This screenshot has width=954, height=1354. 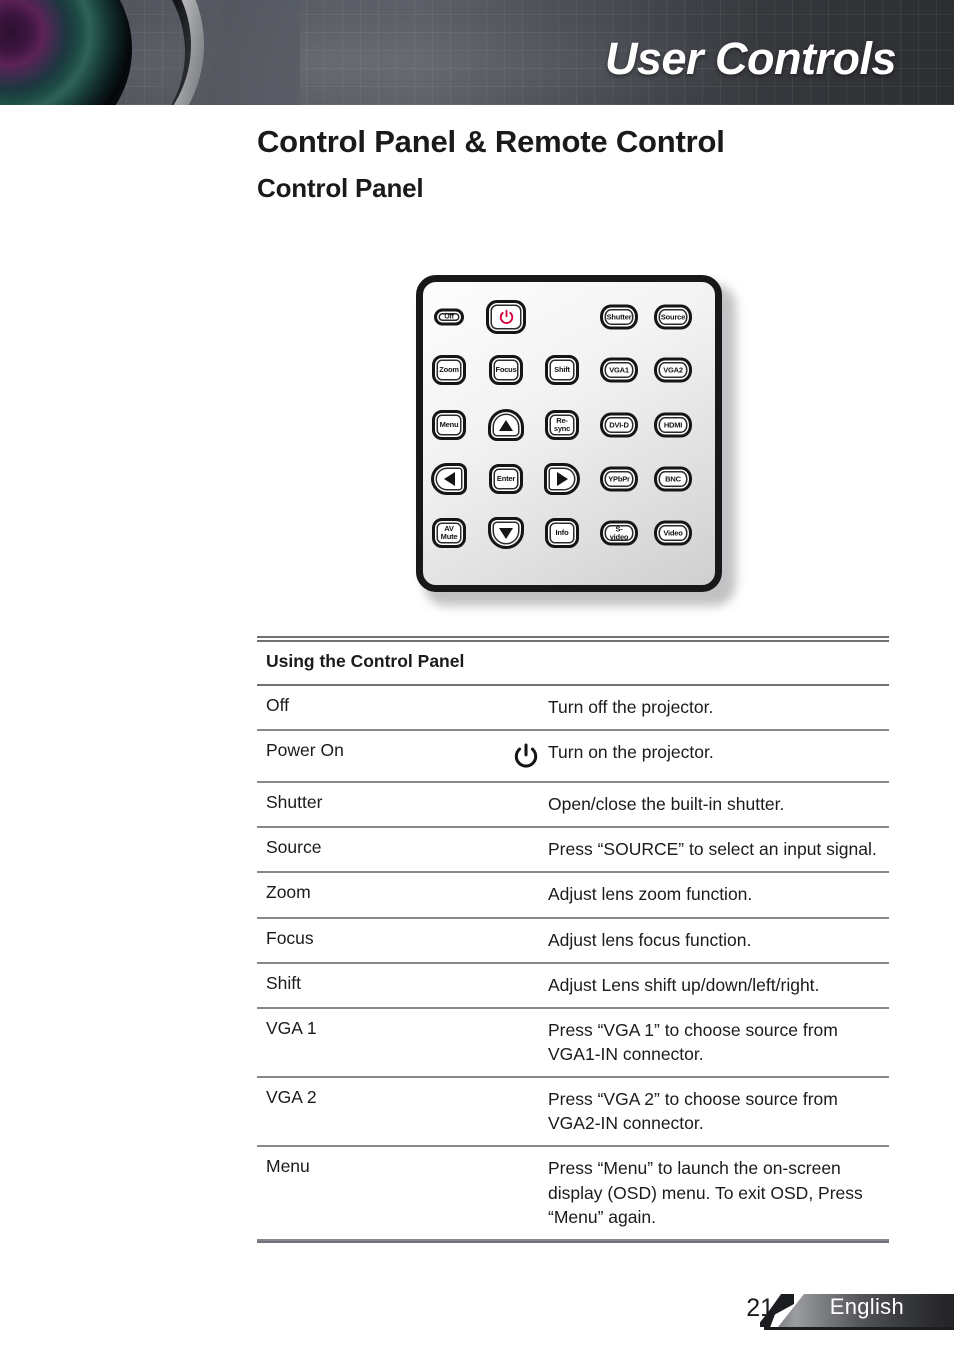 I want to click on panel-button-menu: Menu, so click(x=449, y=425).